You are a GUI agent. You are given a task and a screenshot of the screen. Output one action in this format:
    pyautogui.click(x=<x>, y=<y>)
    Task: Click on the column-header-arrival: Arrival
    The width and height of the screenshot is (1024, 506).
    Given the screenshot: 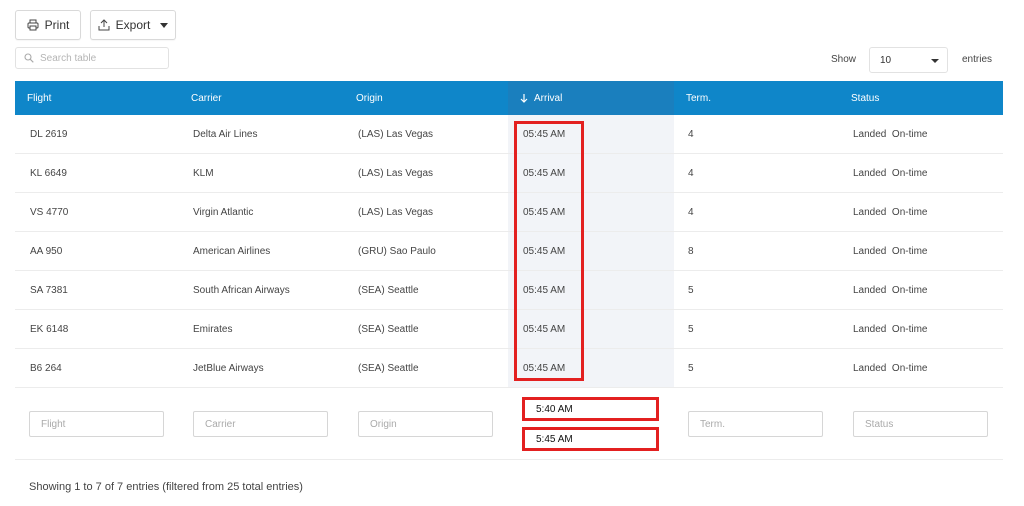 What is the action you would take?
    pyautogui.click(x=591, y=98)
    